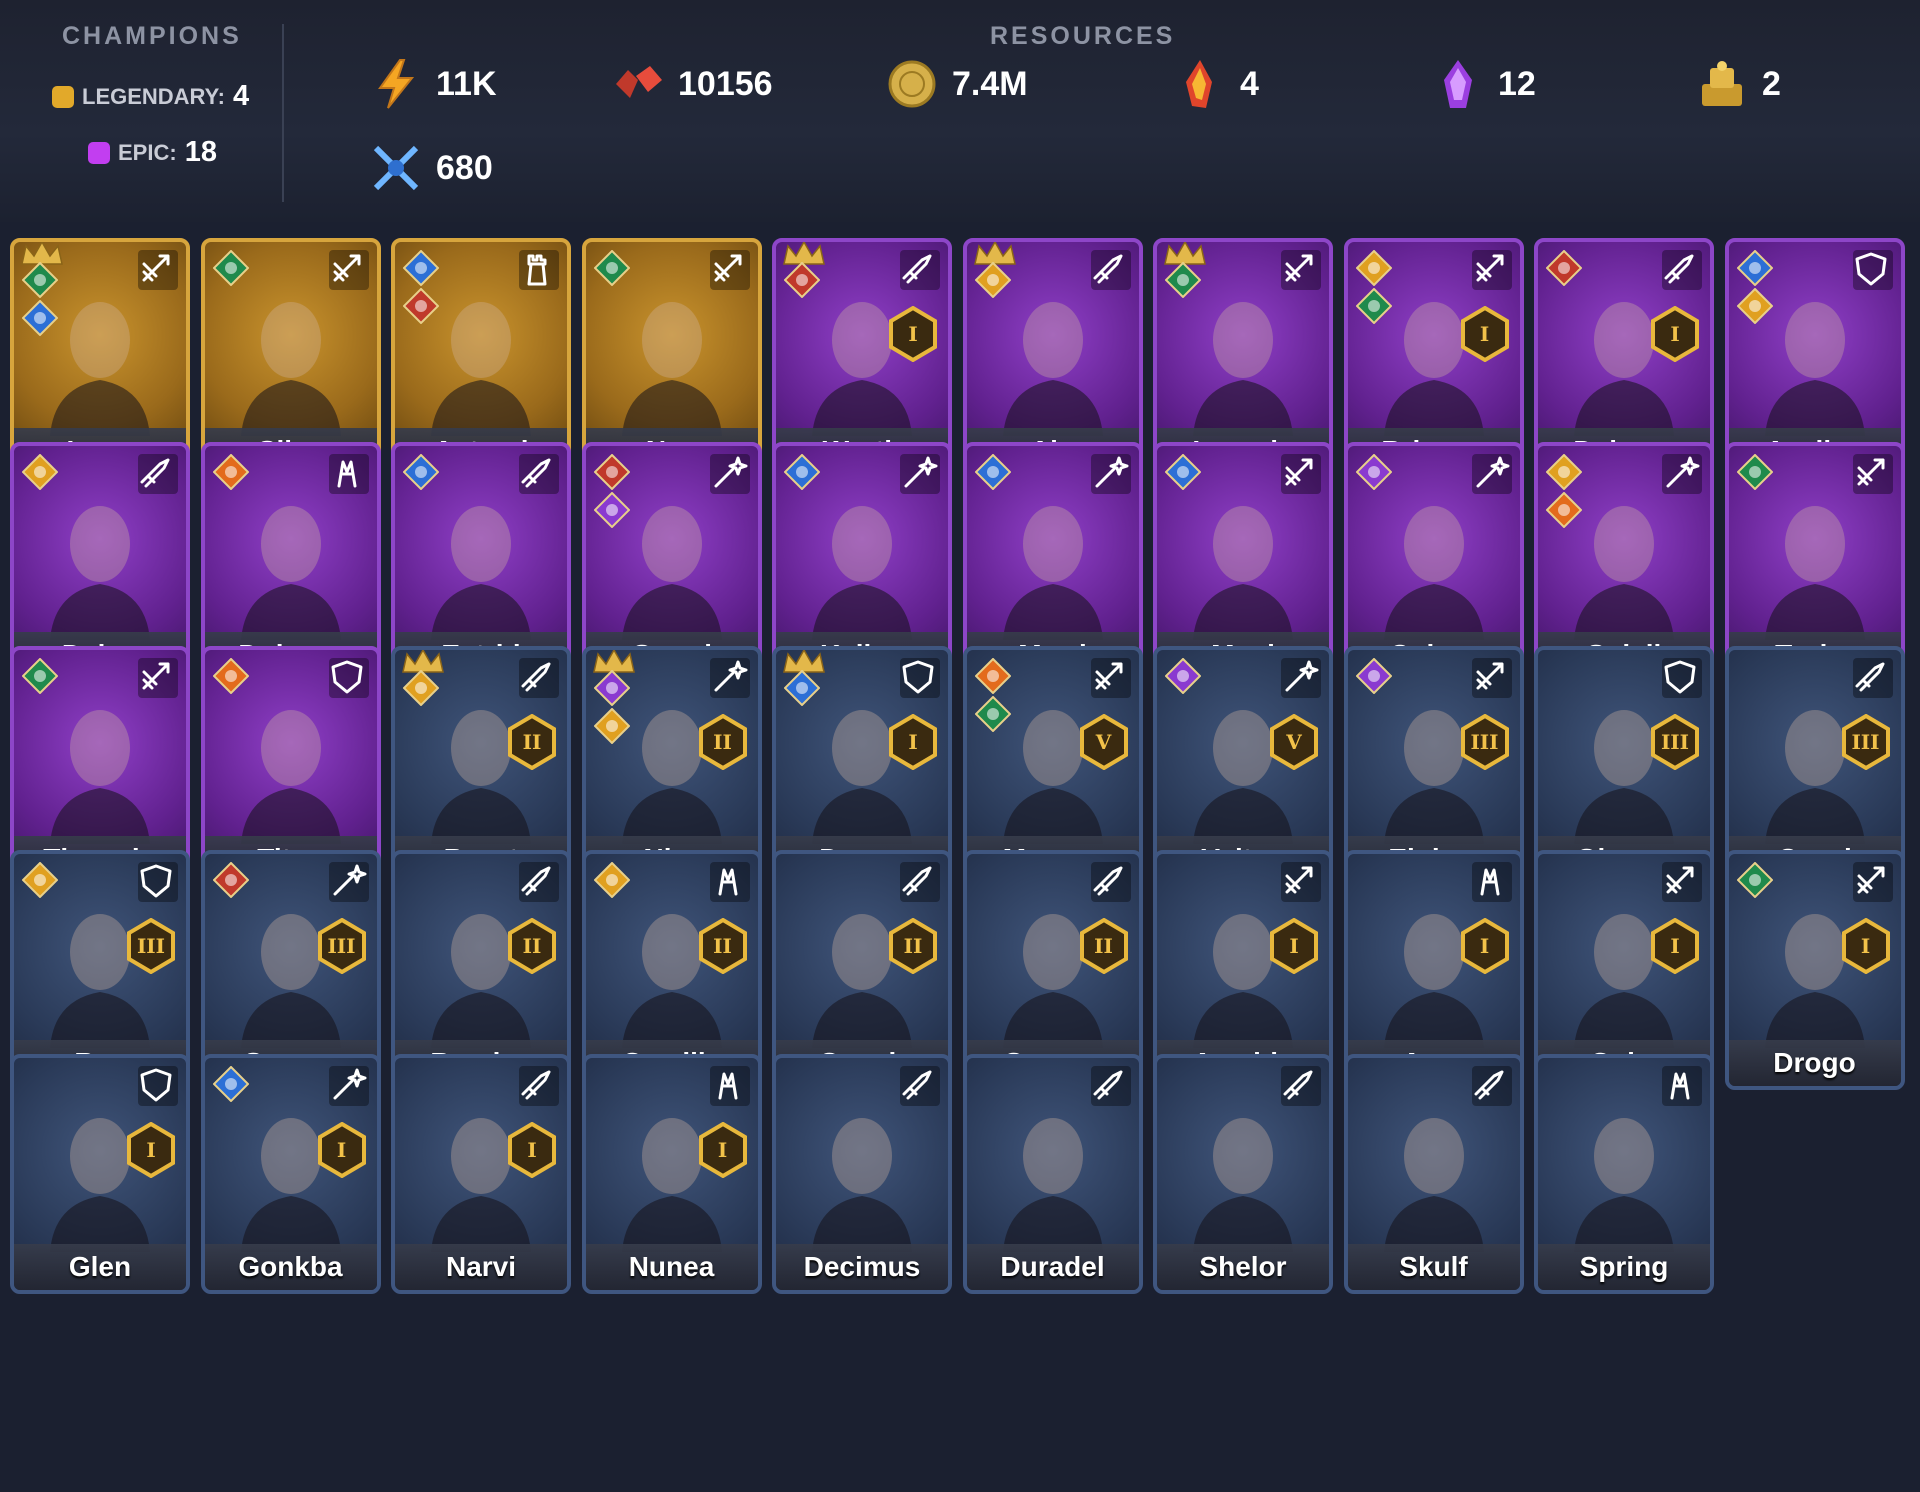 The height and width of the screenshot is (1492, 1920). Describe the element at coordinates (1243, 1174) in the screenshot. I see `champion-card-shelor: Shelor` at that location.